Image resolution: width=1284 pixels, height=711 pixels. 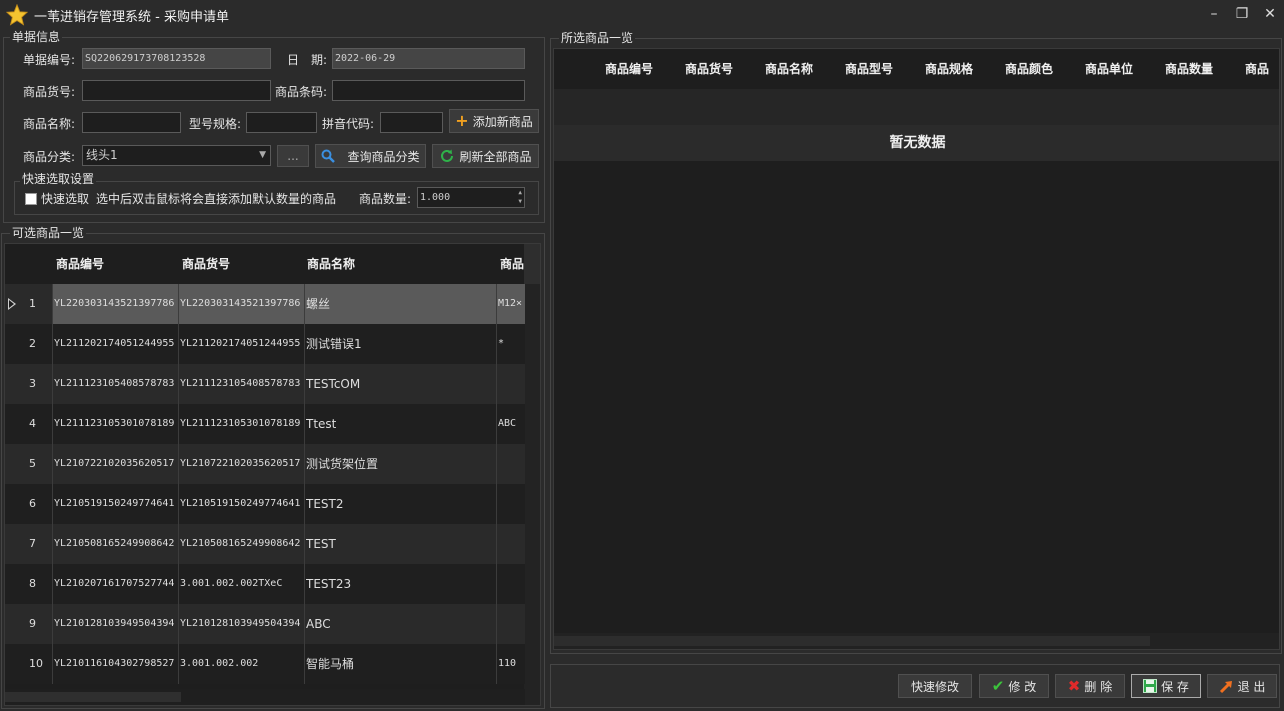 I want to click on edit-button: ✔ 修 改, so click(x=1014, y=686).